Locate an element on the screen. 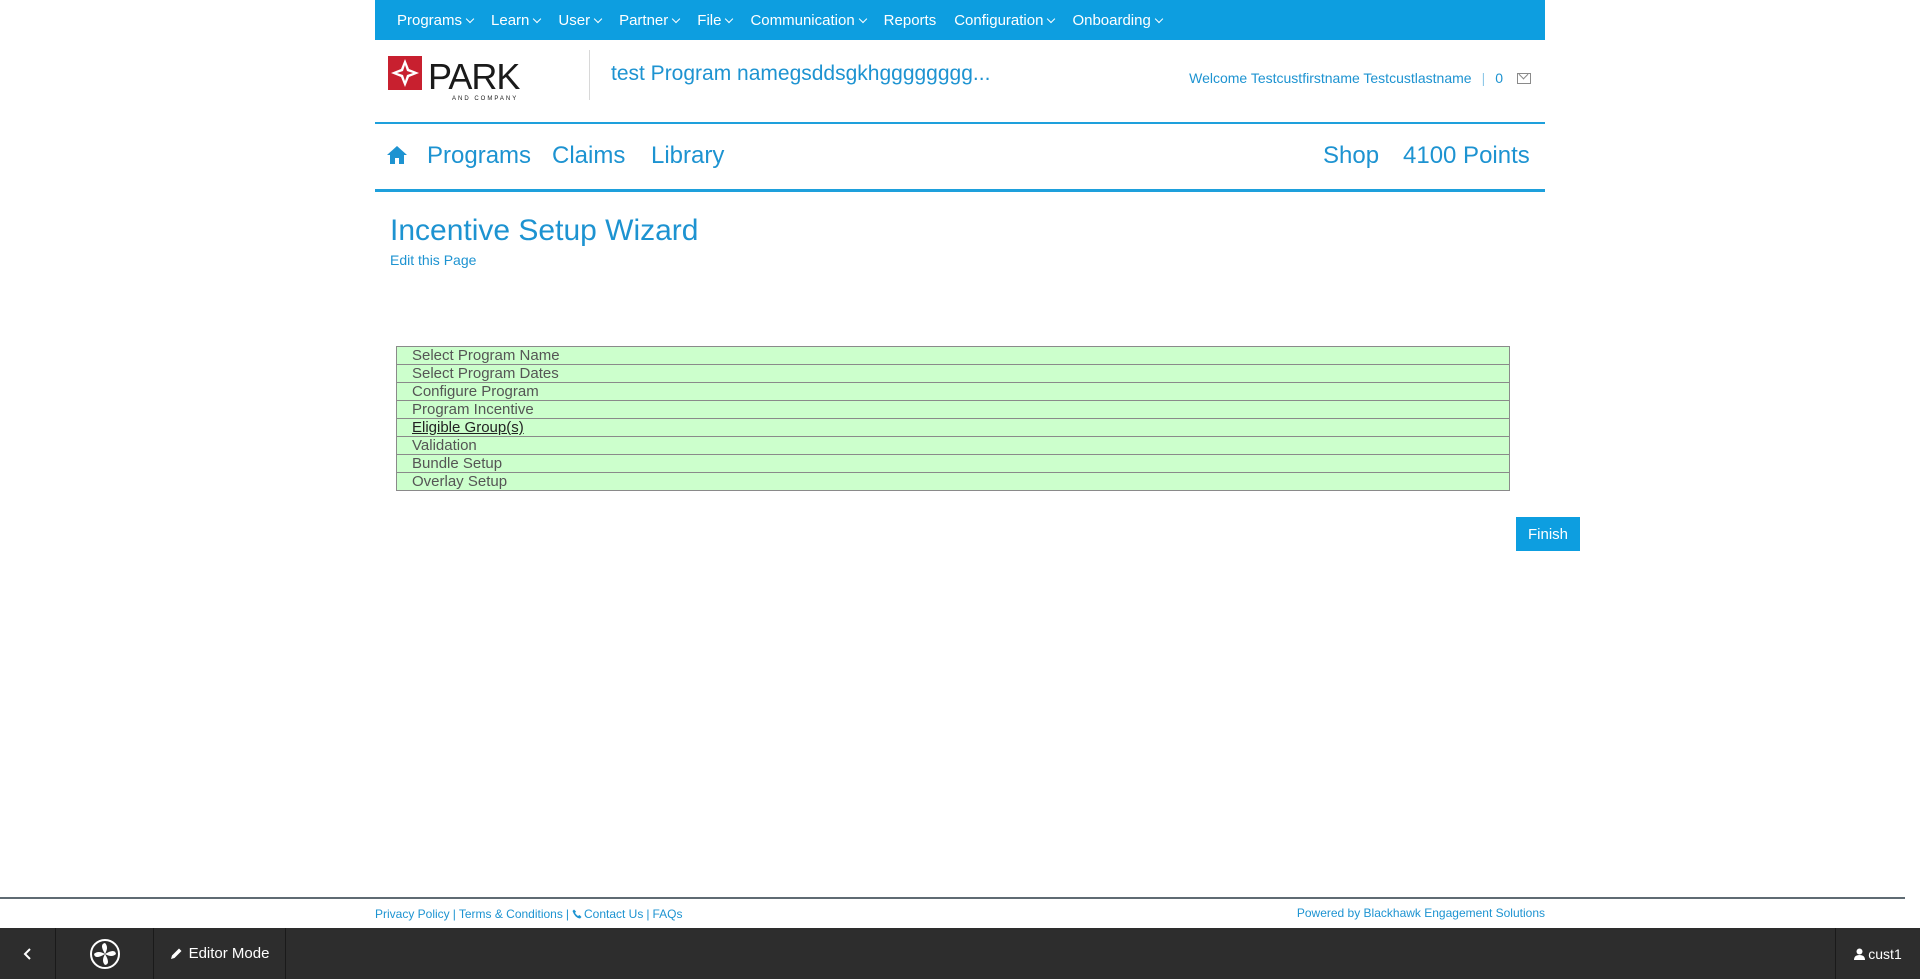 The width and height of the screenshot is (1920, 979). editor-mode-button: Editor Mode is located at coordinates (220, 953).